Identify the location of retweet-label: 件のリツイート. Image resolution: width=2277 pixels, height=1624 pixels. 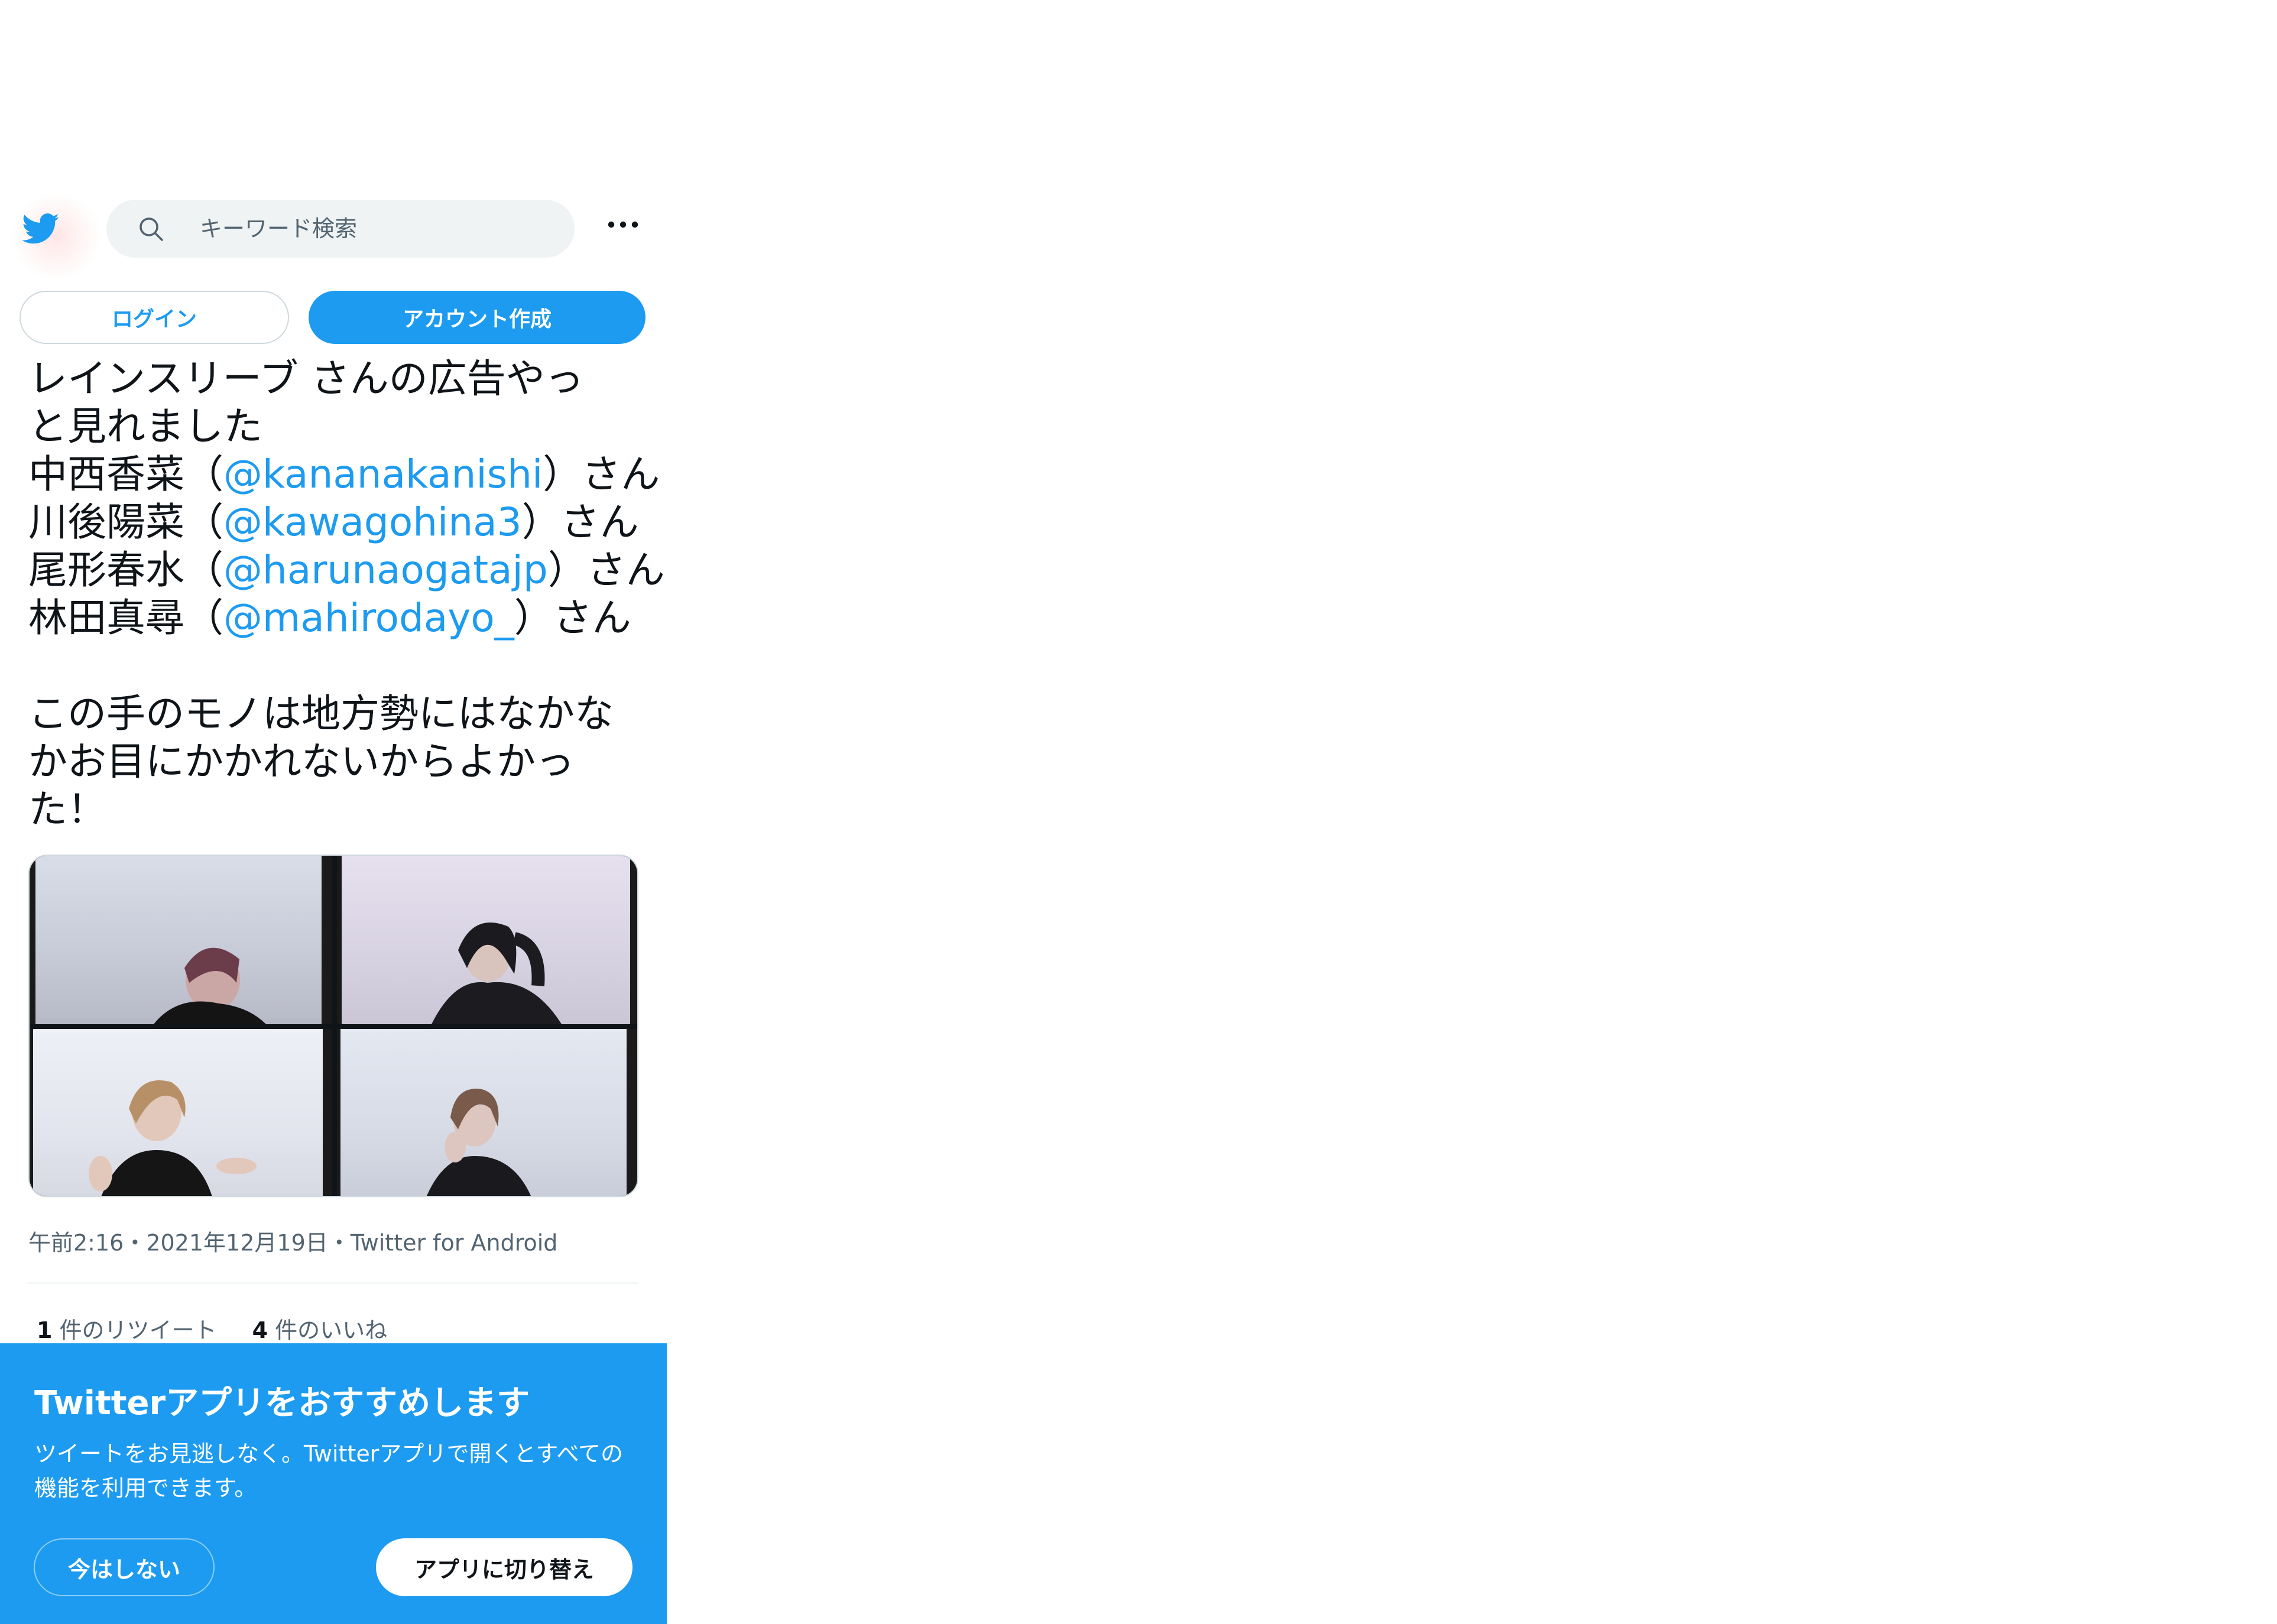
(138, 1330).